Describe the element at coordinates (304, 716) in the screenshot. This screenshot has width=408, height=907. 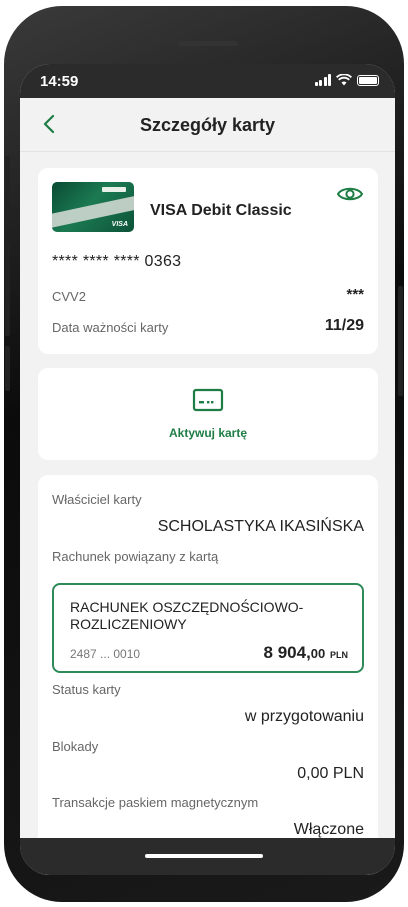
I see `card-status-value: w przygotowaniu` at that location.